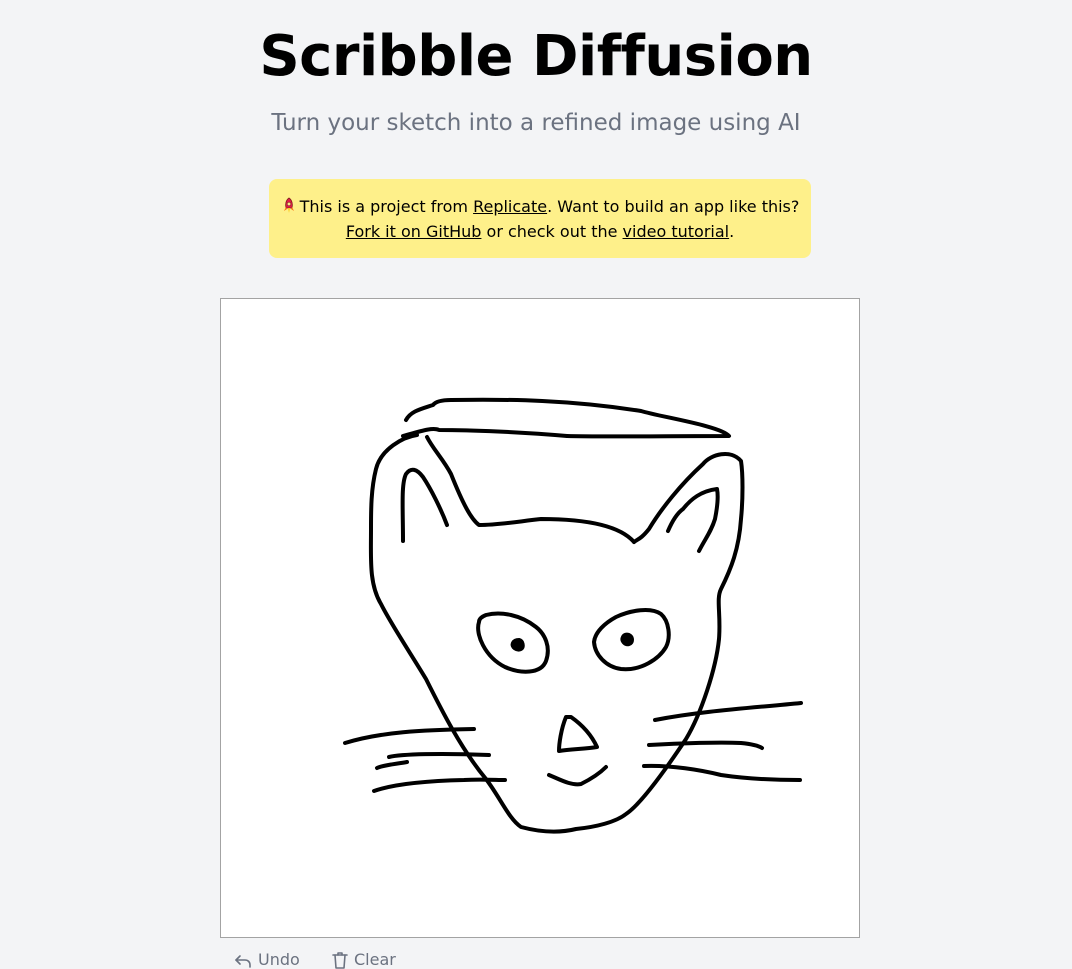  What do you see at coordinates (279, 959) in the screenshot?
I see `undo-label: Undo` at bounding box center [279, 959].